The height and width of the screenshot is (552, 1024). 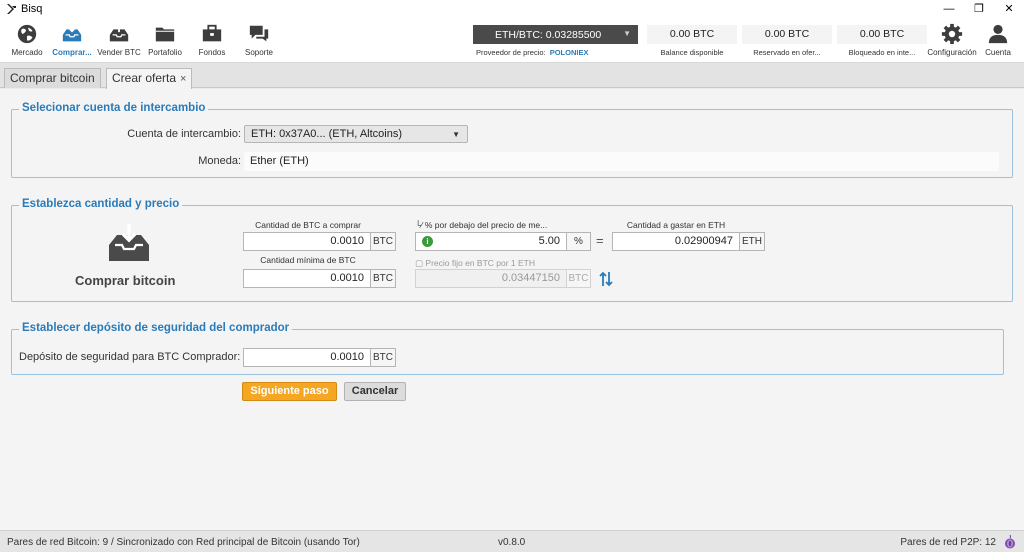 What do you see at coordinates (27, 34) in the screenshot?
I see `globe-icon` at bounding box center [27, 34].